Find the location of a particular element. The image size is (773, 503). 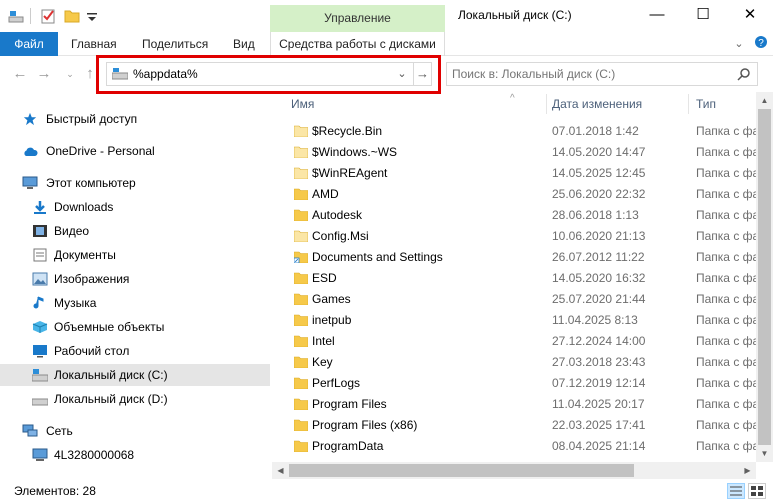

customize-toolbar-icon is located at coordinates (92, 16).